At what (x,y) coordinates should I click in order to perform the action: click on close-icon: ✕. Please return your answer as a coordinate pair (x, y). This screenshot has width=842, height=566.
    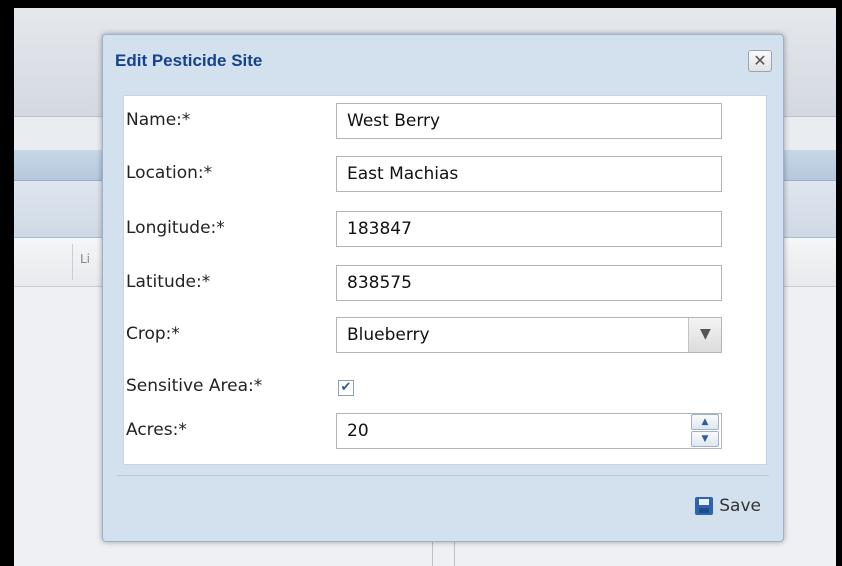
    Looking at the image, I should click on (760, 60).